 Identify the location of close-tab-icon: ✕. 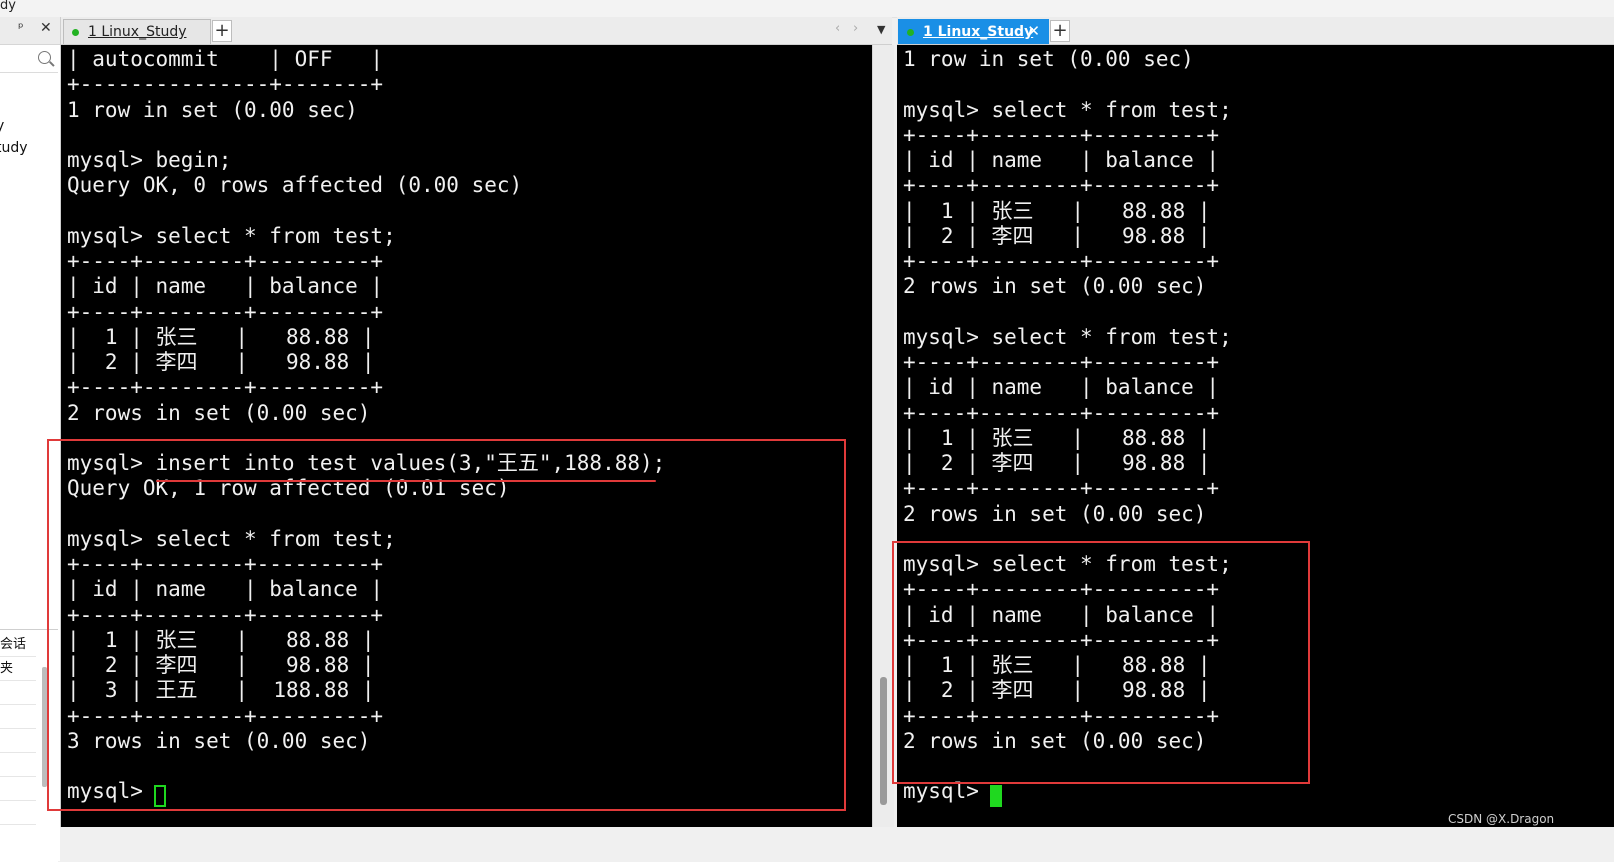
(1033, 31).